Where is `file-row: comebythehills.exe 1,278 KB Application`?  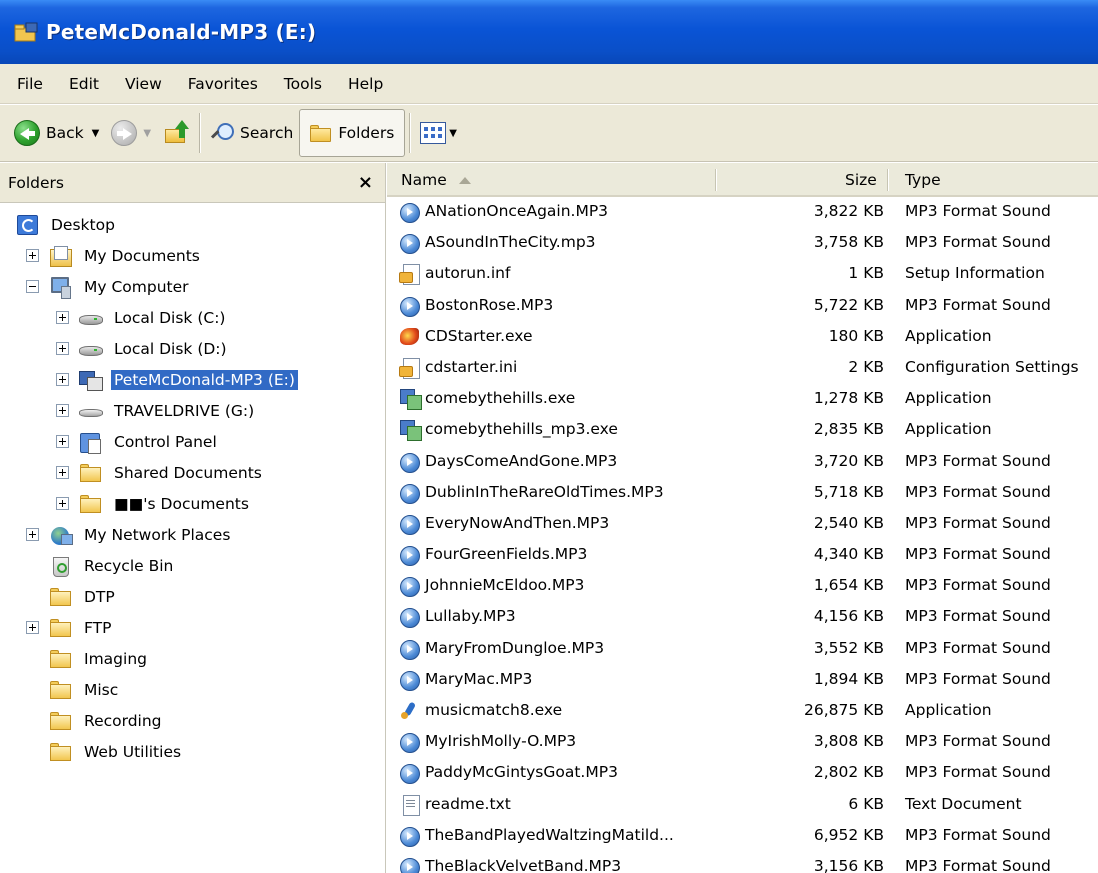 file-row: comebythehills.exe 1,278 KB Application is located at coordinates (742, 399).